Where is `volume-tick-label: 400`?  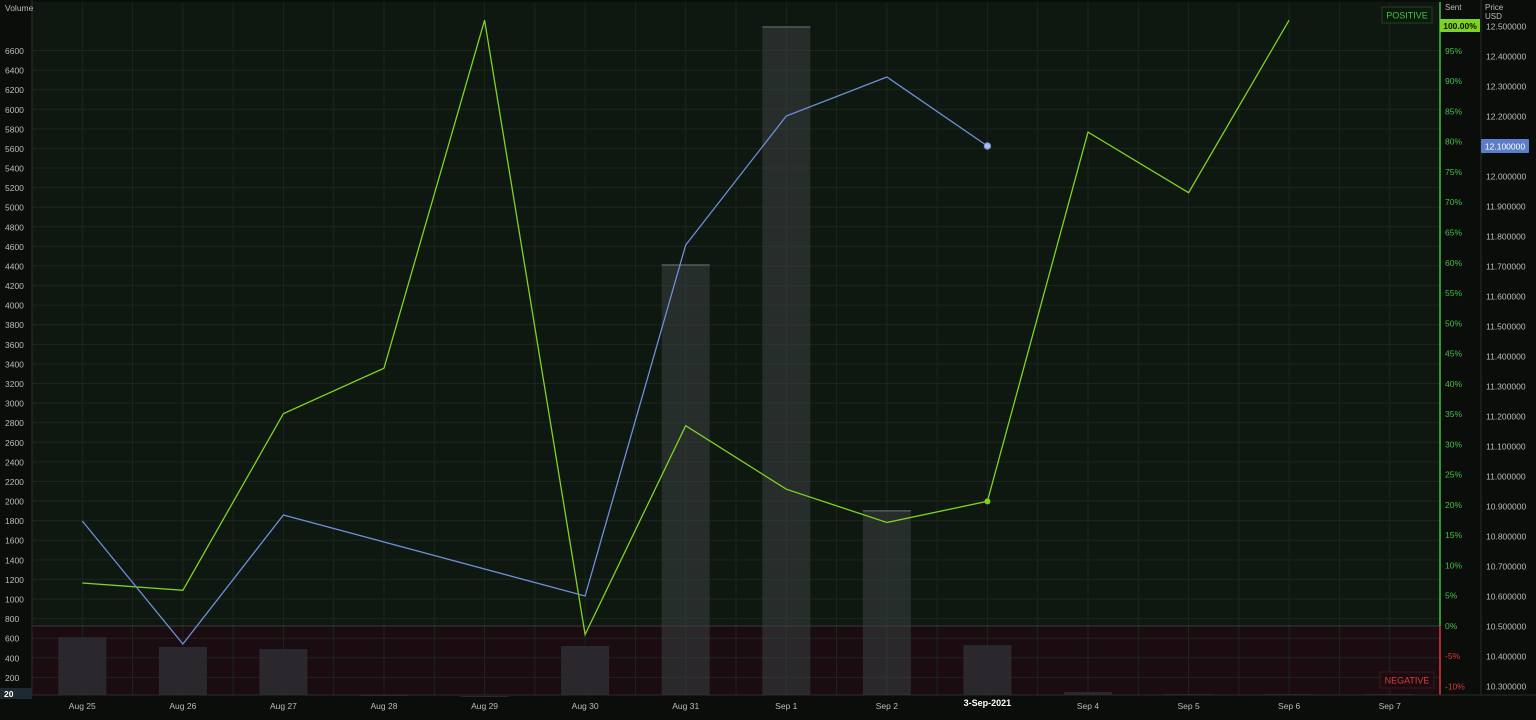 volume-tick-label: 400 is located at coordinates (12, 658).